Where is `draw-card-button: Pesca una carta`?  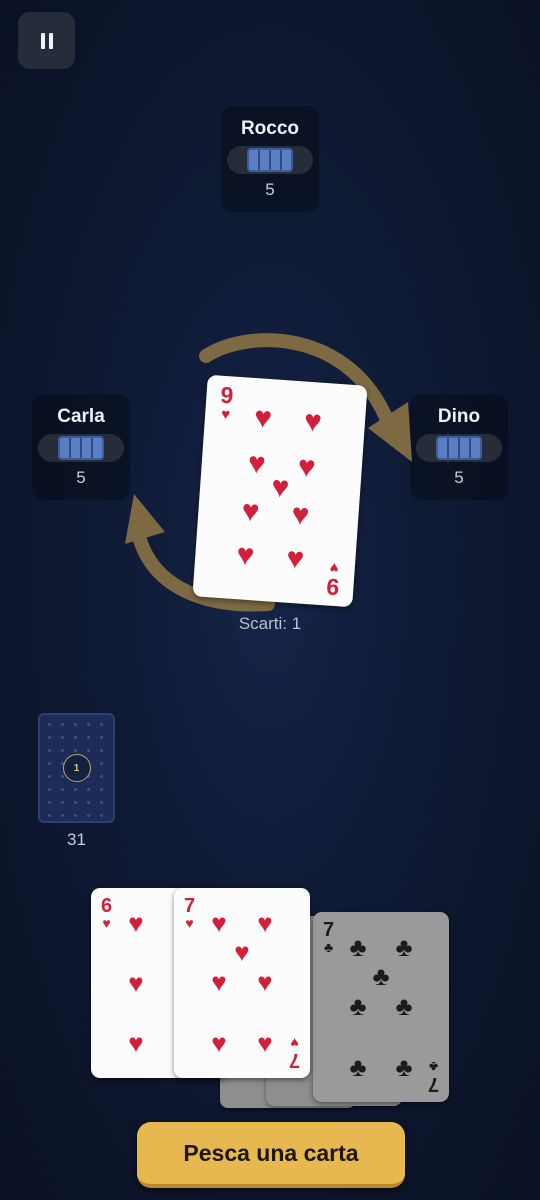
draw-card-button: Pesca una carta is located at coordinates (271, 1155).